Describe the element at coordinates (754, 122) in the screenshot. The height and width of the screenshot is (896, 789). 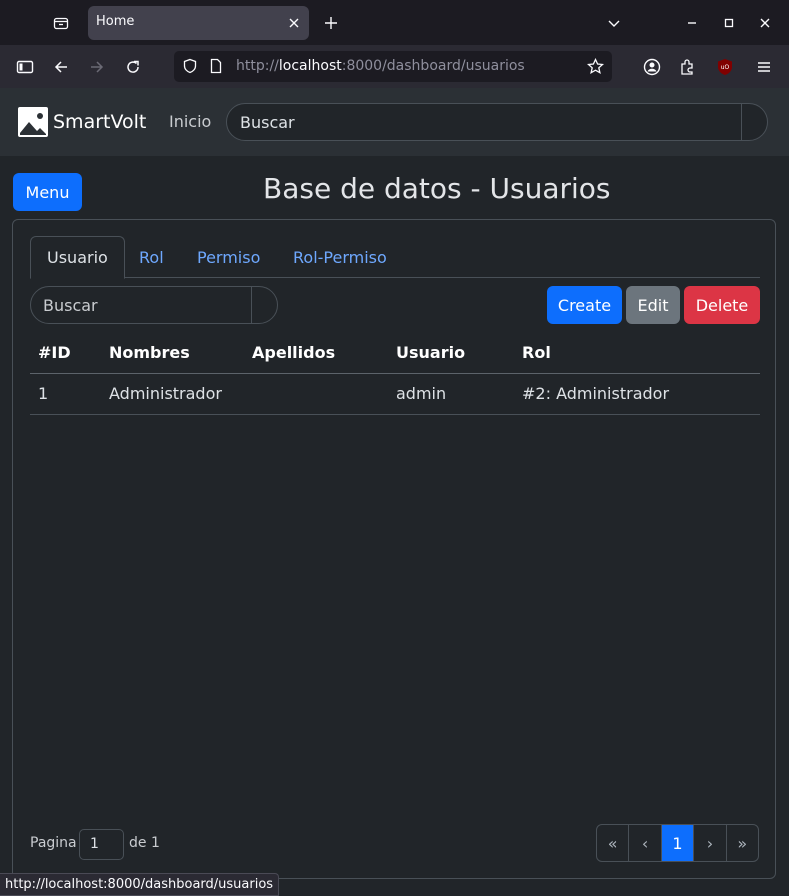
I see `navbar-search-button` at that location.